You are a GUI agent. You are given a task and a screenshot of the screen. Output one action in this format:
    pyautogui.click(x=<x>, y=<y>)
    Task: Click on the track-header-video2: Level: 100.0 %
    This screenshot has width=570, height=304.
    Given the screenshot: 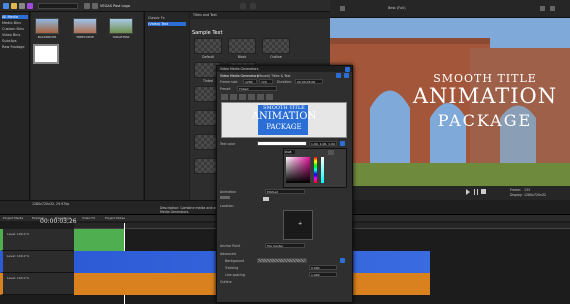 What is the action you would take?
    pyautogui.click(x=37, y=262)
    